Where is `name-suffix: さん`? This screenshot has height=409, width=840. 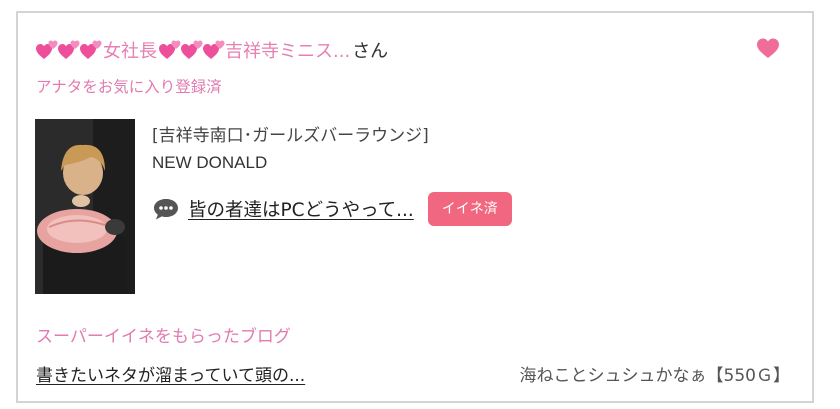
name-suffix: さん is located at coordinates (370, 51).